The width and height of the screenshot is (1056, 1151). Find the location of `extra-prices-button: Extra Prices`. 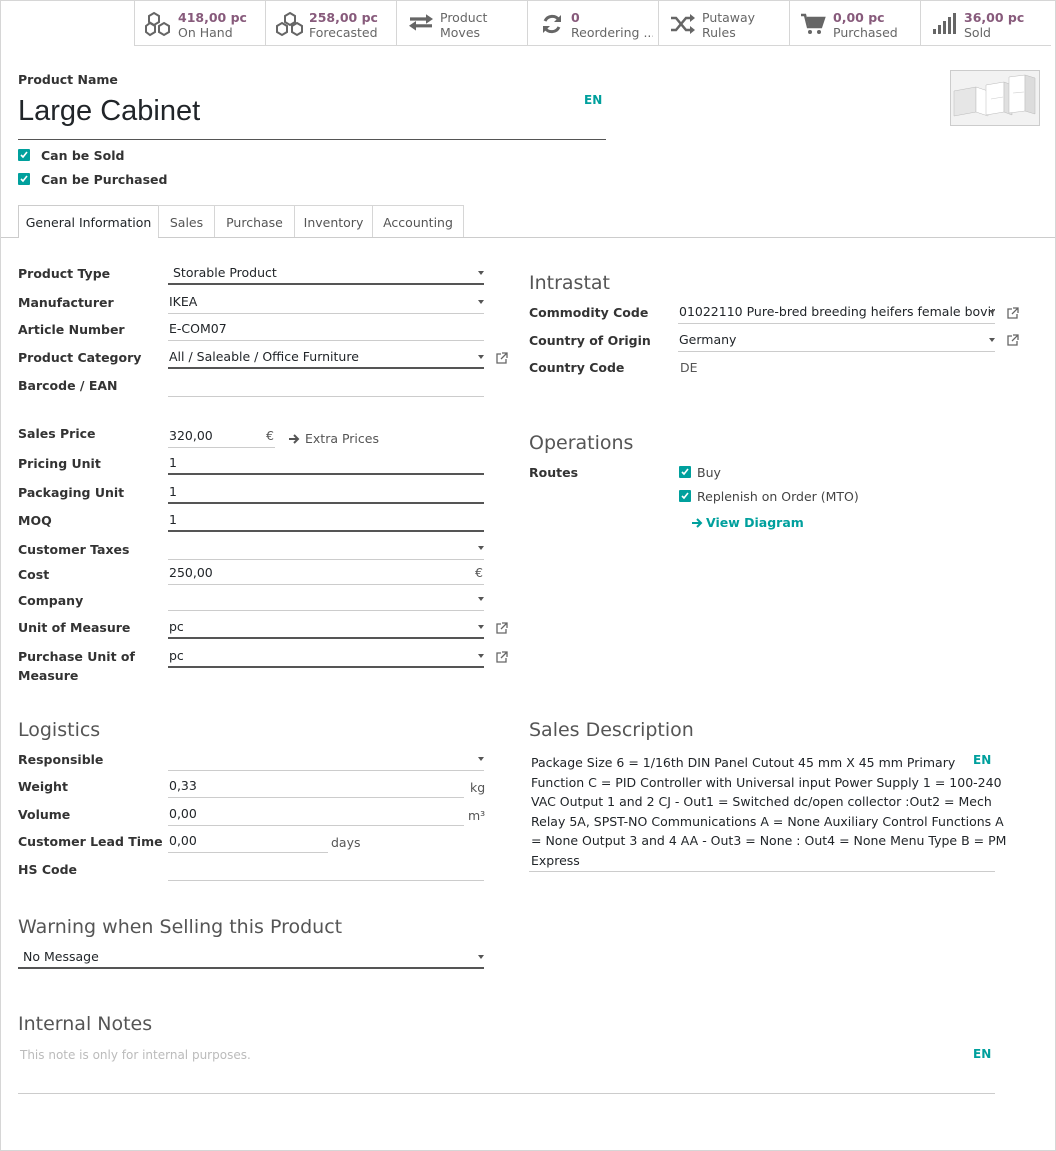

extra-prices-button: Extra Prices is located at coordinates (342, 438).